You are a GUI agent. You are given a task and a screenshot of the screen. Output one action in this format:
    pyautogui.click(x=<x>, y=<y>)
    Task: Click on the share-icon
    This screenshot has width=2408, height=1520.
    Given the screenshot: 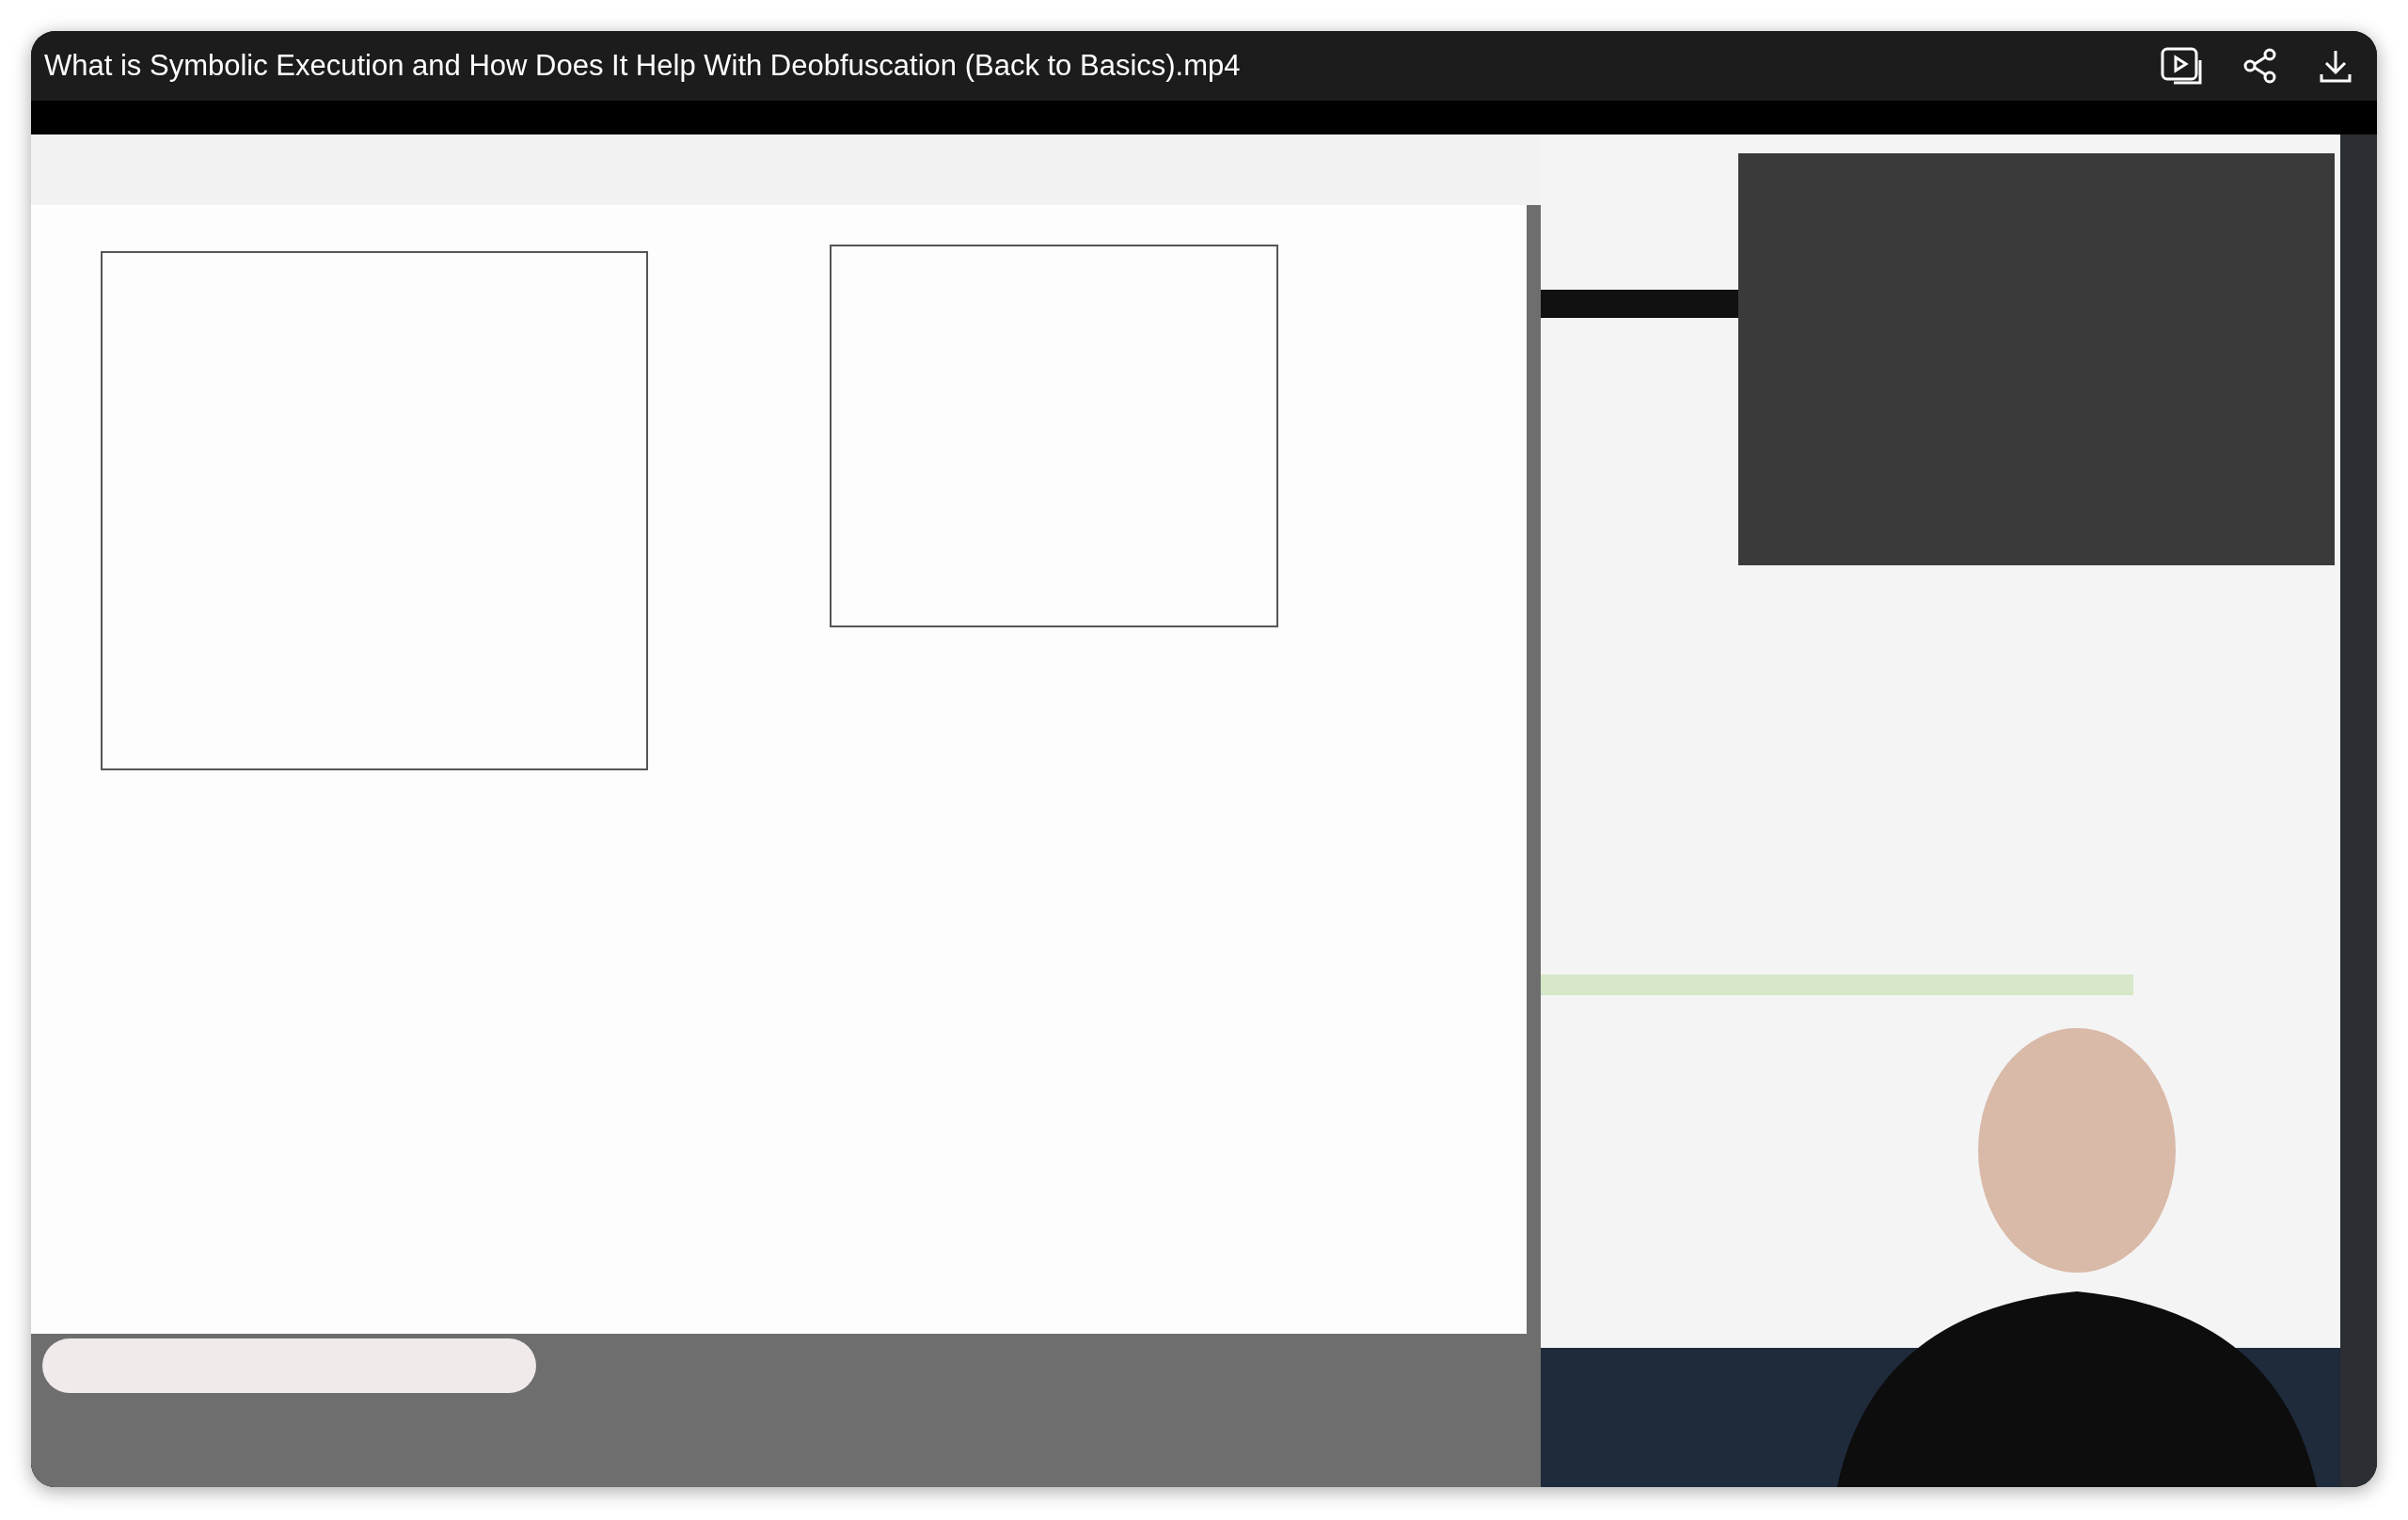 What is the action you would take?
    pyautogui.click(x=2260, y=66)
    